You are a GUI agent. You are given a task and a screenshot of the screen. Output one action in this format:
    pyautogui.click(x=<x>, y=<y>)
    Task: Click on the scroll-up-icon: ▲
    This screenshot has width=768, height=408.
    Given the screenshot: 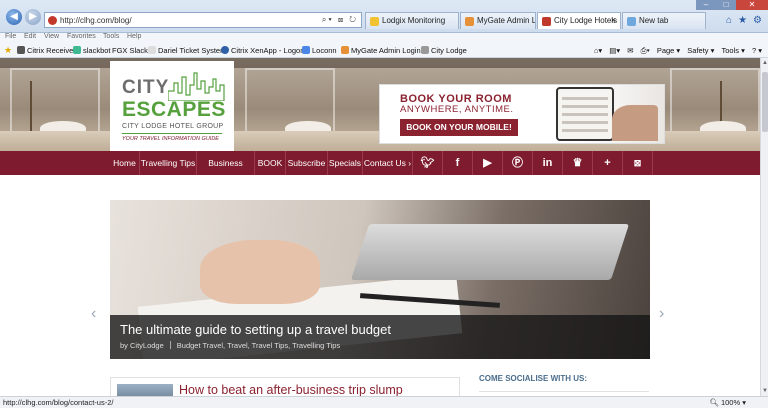 What is the action you would take?
    pyautogui.click(x=764, y=63)
    